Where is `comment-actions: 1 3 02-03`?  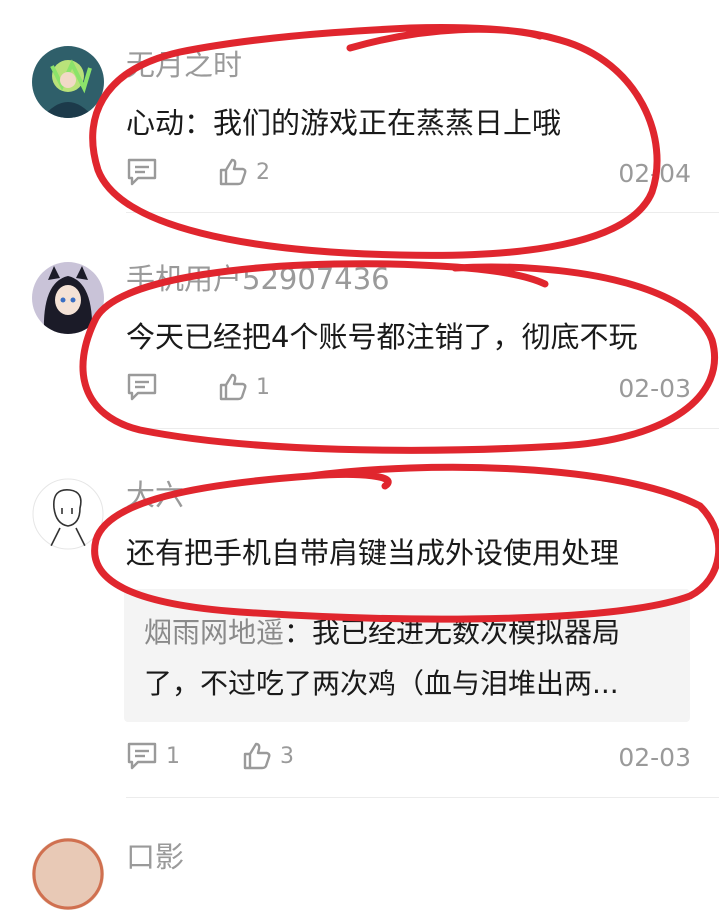
comment-actions: 1 3 02-03 is located at coordinates (408, 759).